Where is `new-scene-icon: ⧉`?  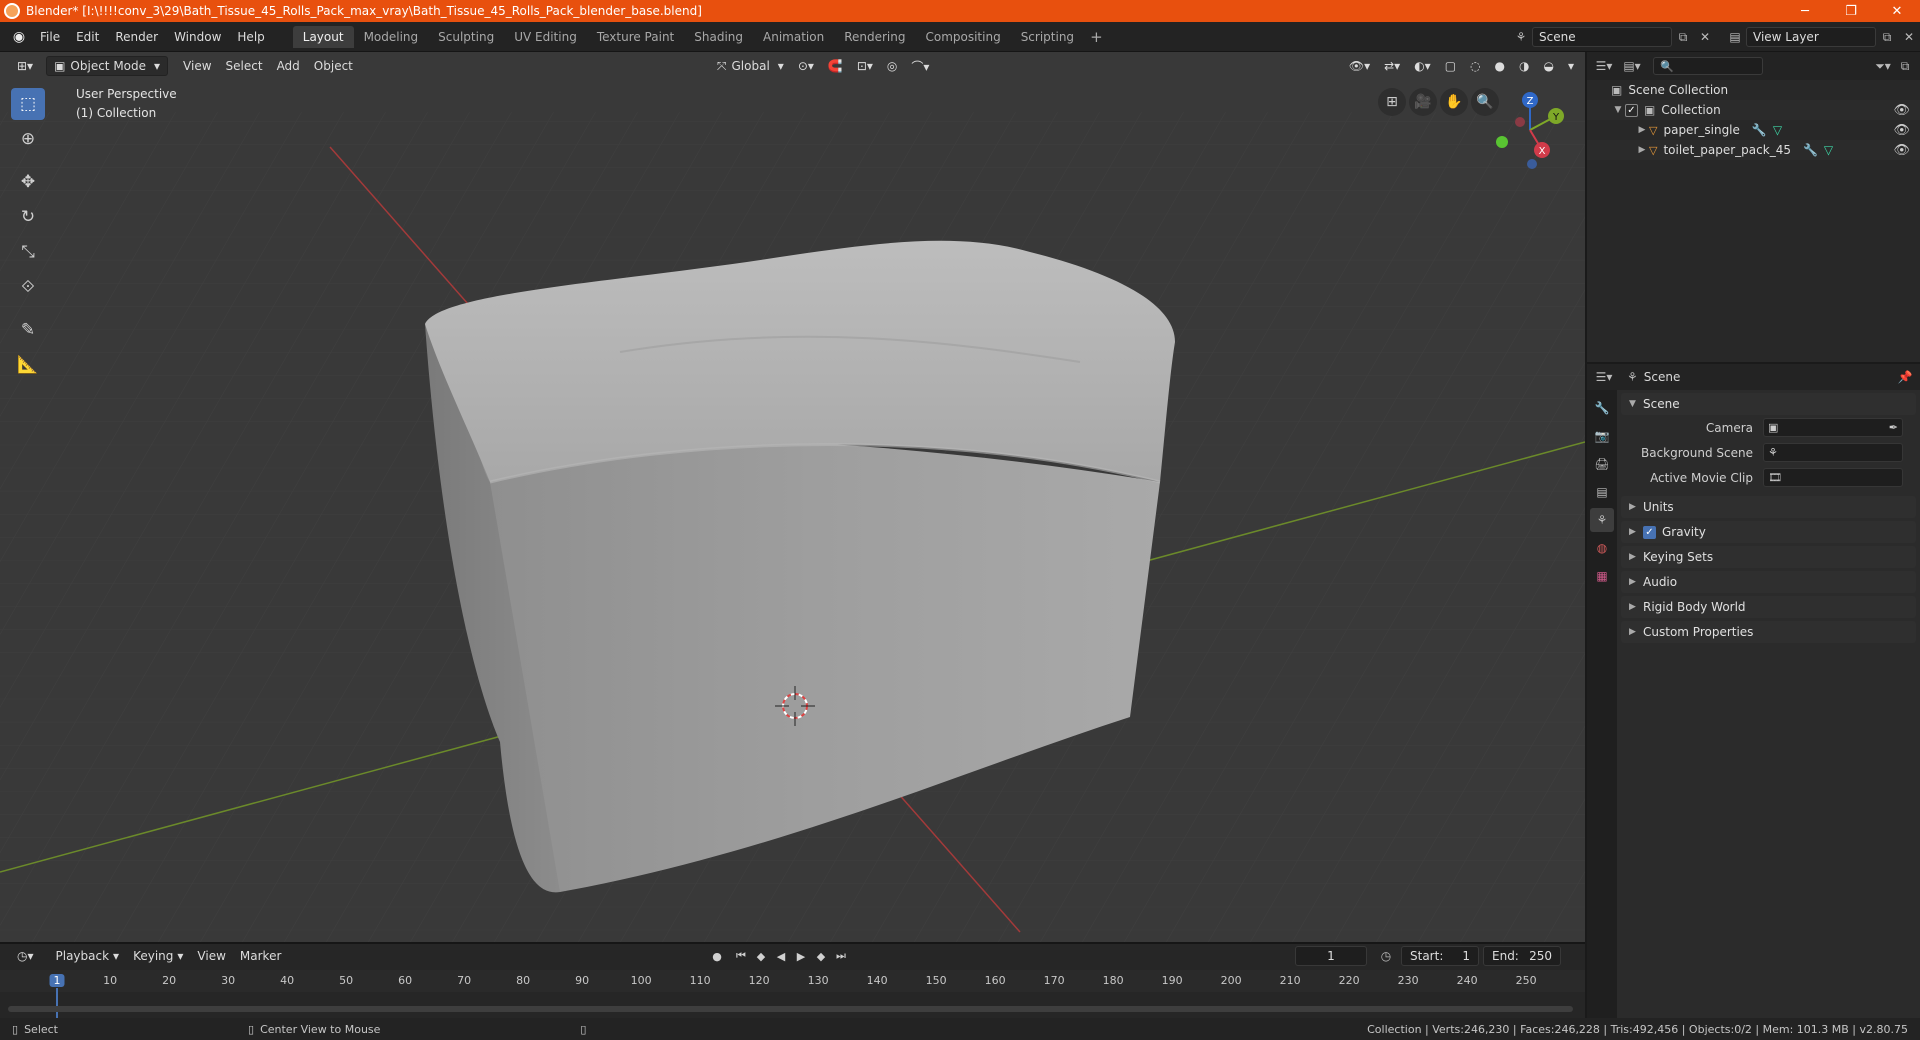
new-scene-icon: ⧉ is located at coordinates (1683, 37).